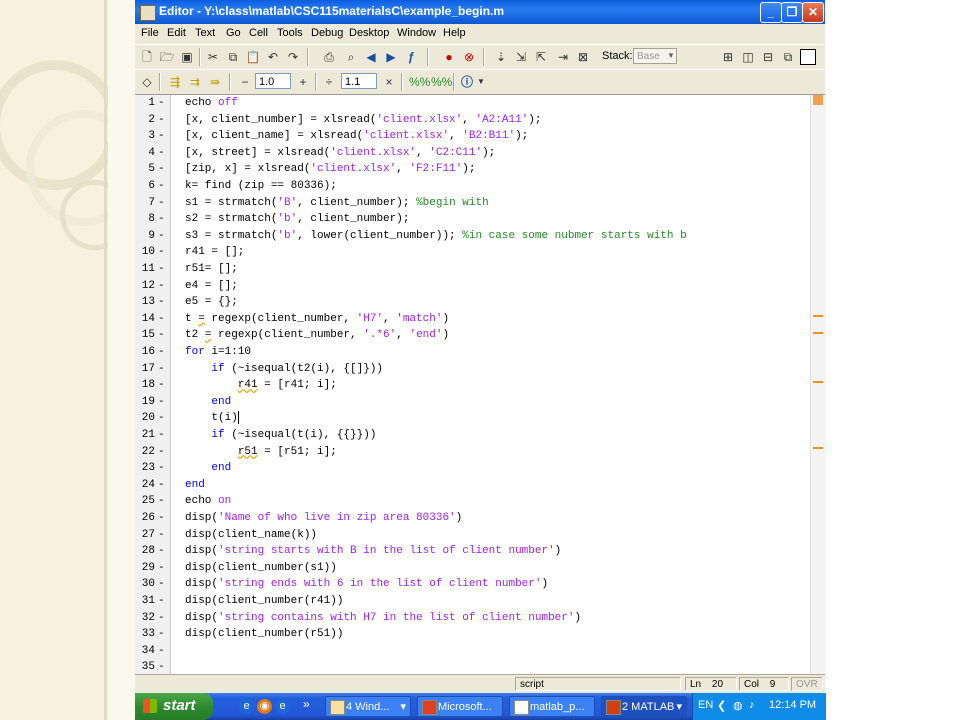  I want to click on exit-debug-icon: ⊠, so click(583, 57).